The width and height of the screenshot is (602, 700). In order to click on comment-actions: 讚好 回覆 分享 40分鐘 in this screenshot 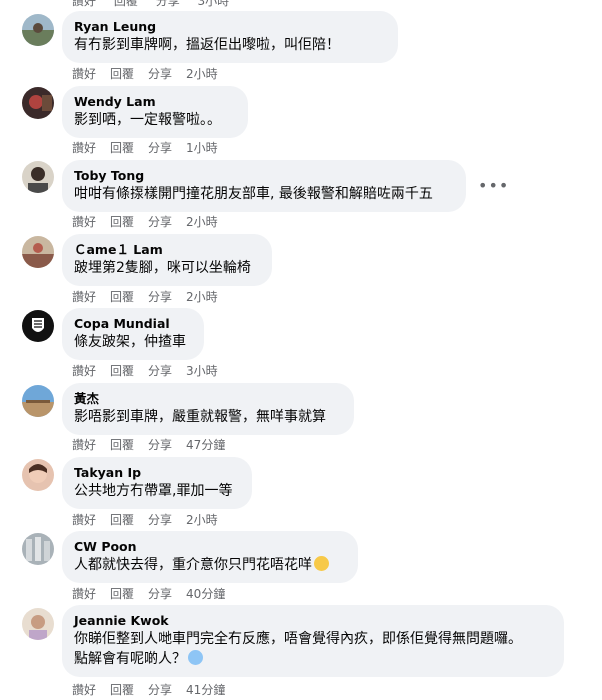, I will do `click(155, 593)`.